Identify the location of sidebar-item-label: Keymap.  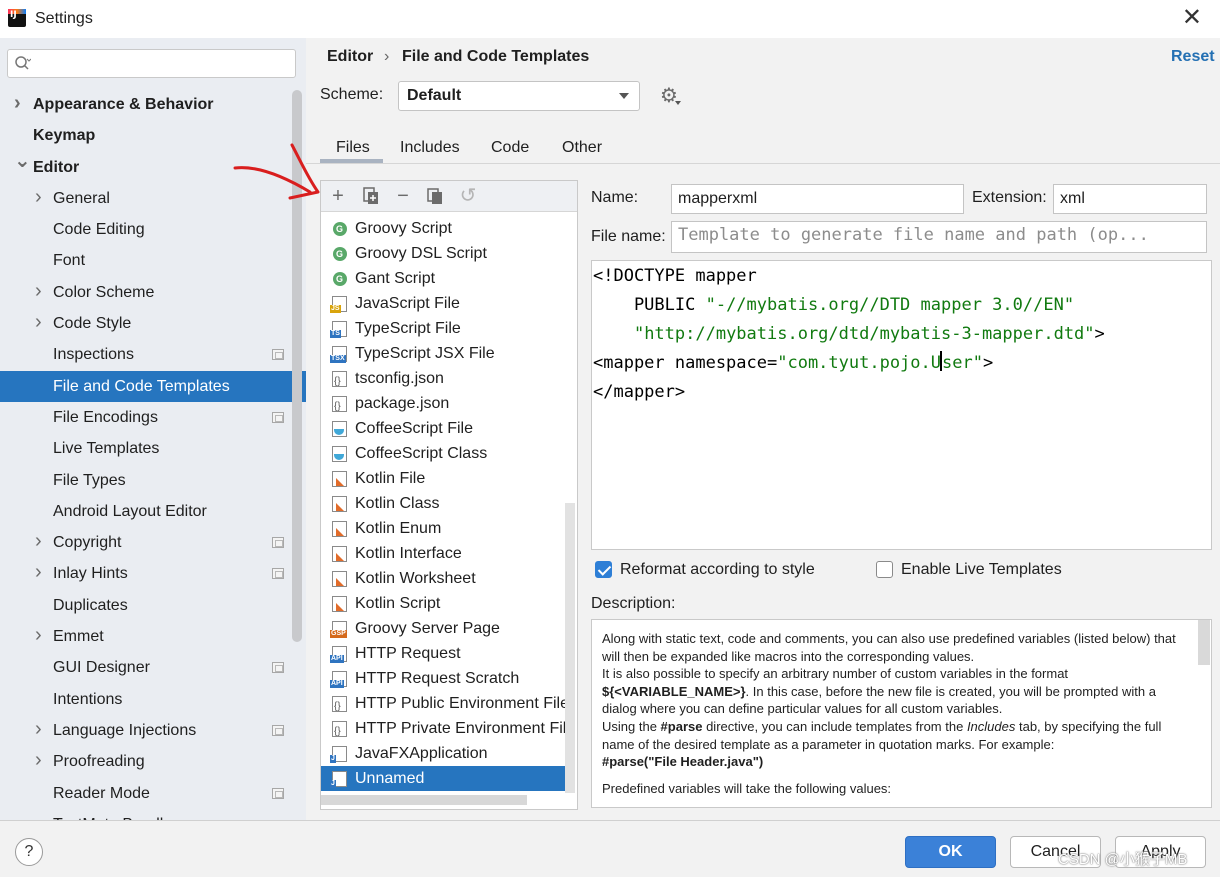
(64, 136).